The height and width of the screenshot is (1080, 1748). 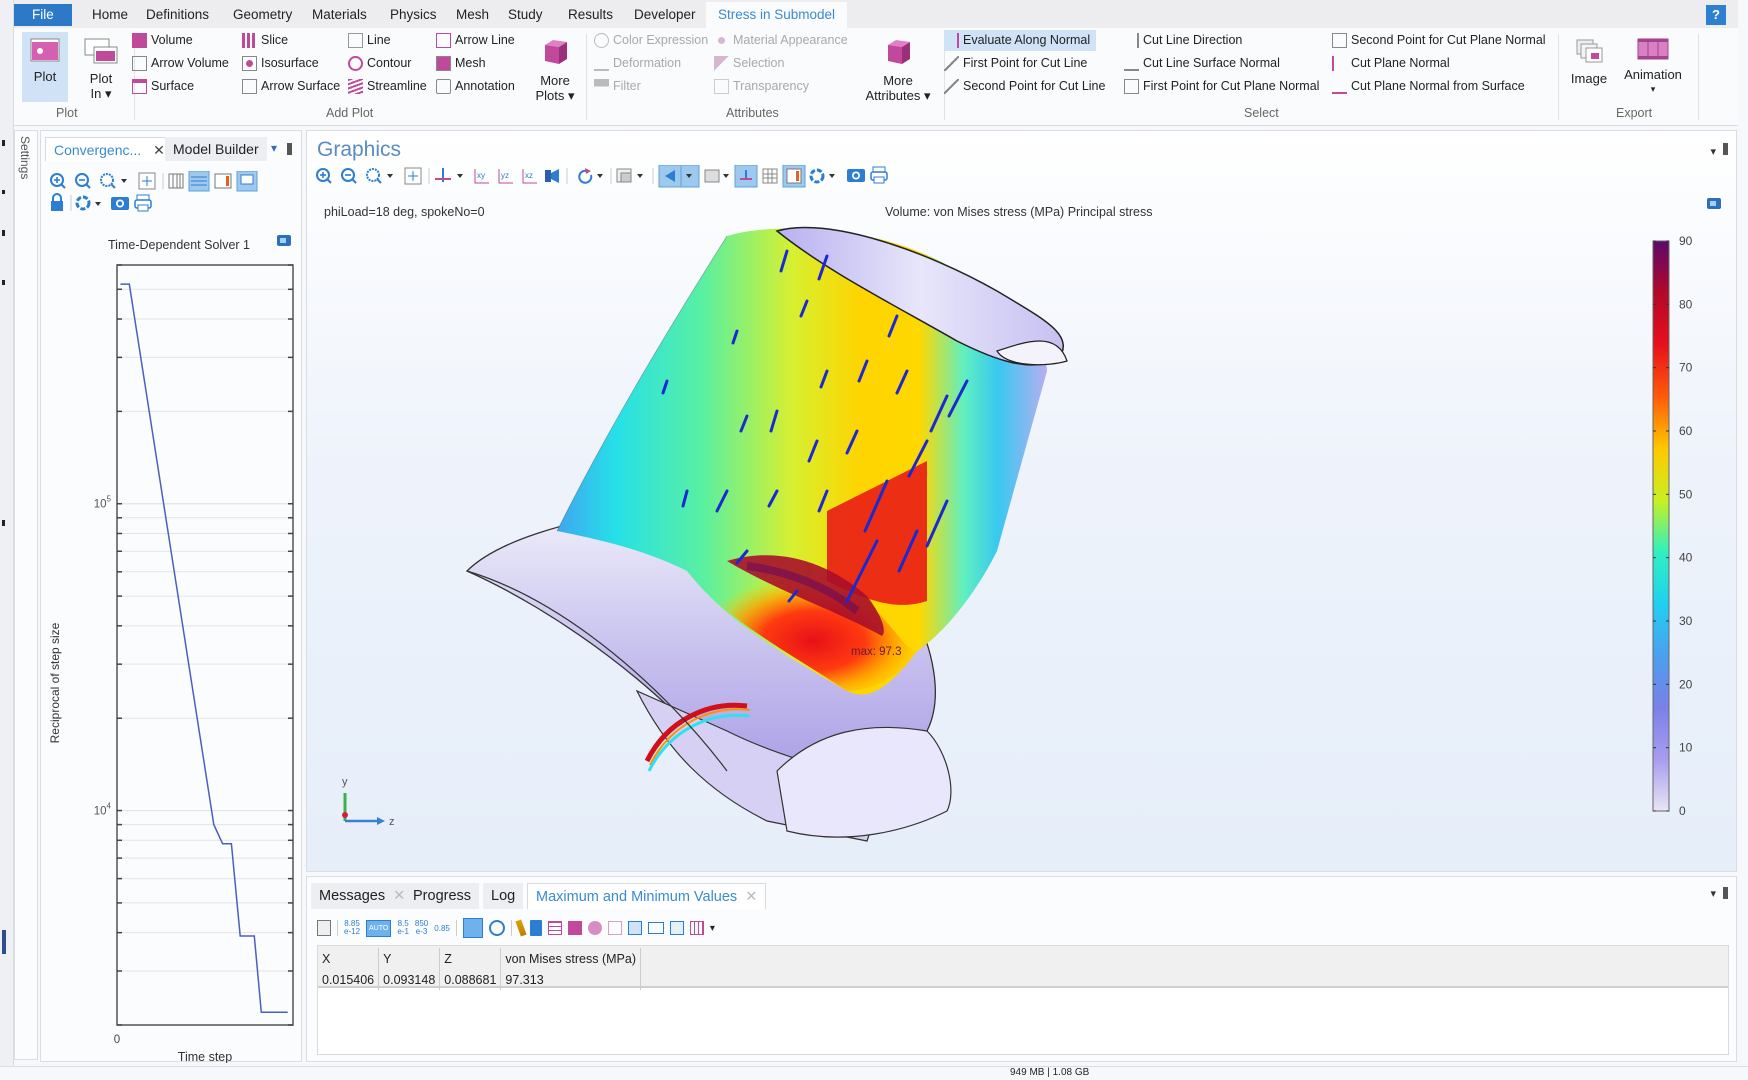 I want to click on menu-tab-study: Study, so click(x=525, y=15).